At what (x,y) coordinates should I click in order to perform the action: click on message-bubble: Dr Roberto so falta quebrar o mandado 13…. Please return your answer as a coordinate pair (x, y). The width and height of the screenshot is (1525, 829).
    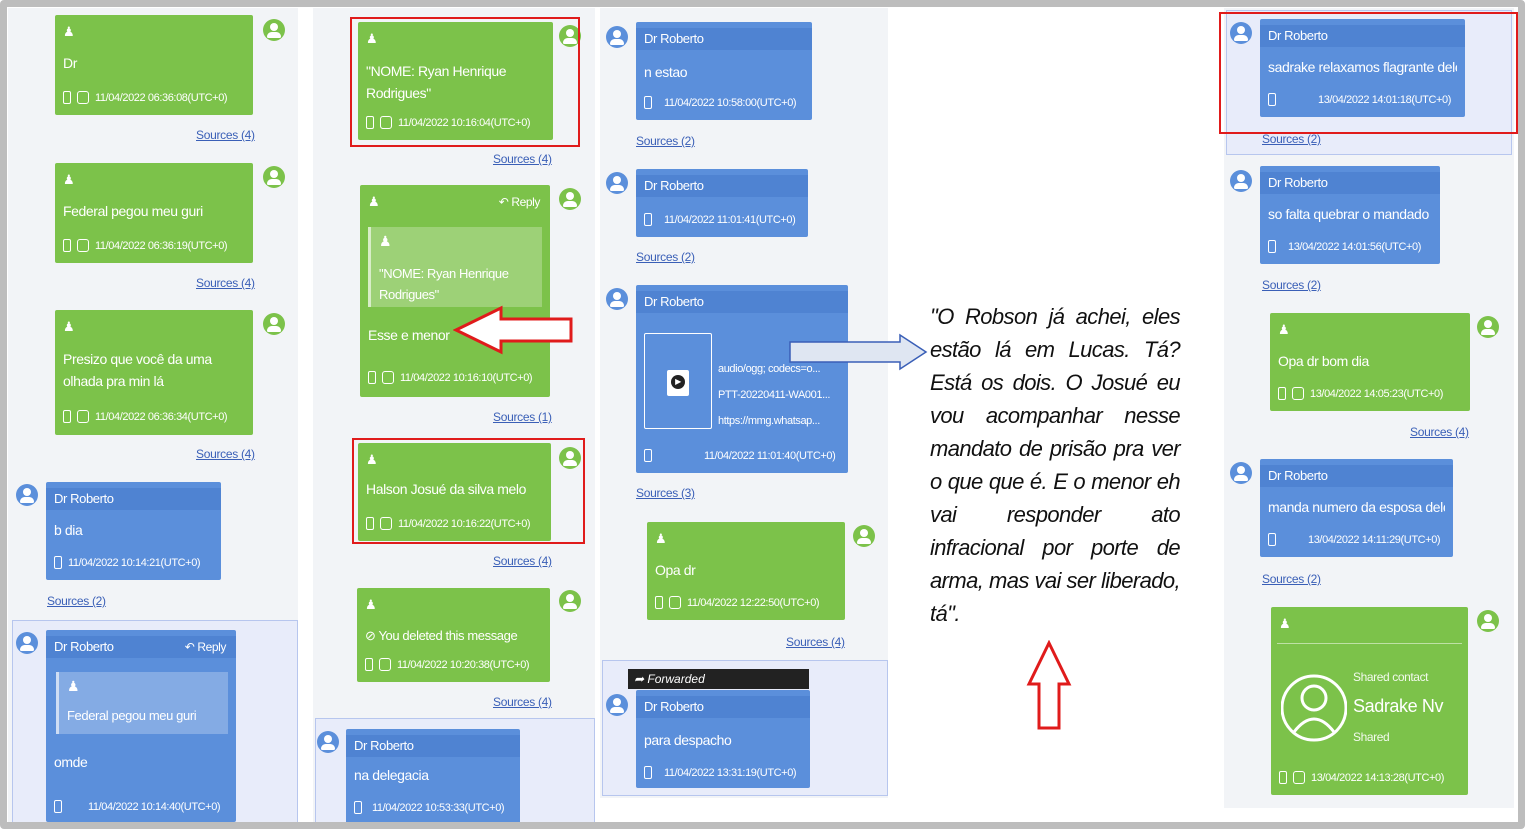
    Looking at the image, I should click on (1350, 215).